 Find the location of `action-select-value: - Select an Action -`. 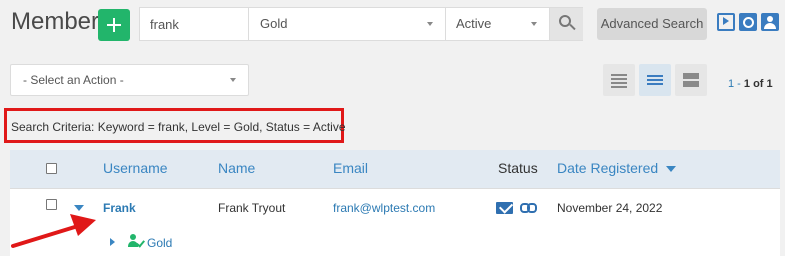

action-select-value: - Select an Action - is located at coordinates (73, 80).